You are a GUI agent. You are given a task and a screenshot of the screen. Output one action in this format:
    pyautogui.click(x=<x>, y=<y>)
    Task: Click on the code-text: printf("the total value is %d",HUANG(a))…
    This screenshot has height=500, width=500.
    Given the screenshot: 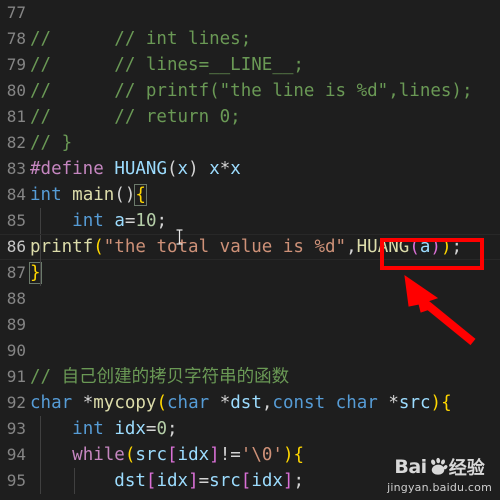 What is the action you would take?
    pyautogui.click(x=246, y=247)
    